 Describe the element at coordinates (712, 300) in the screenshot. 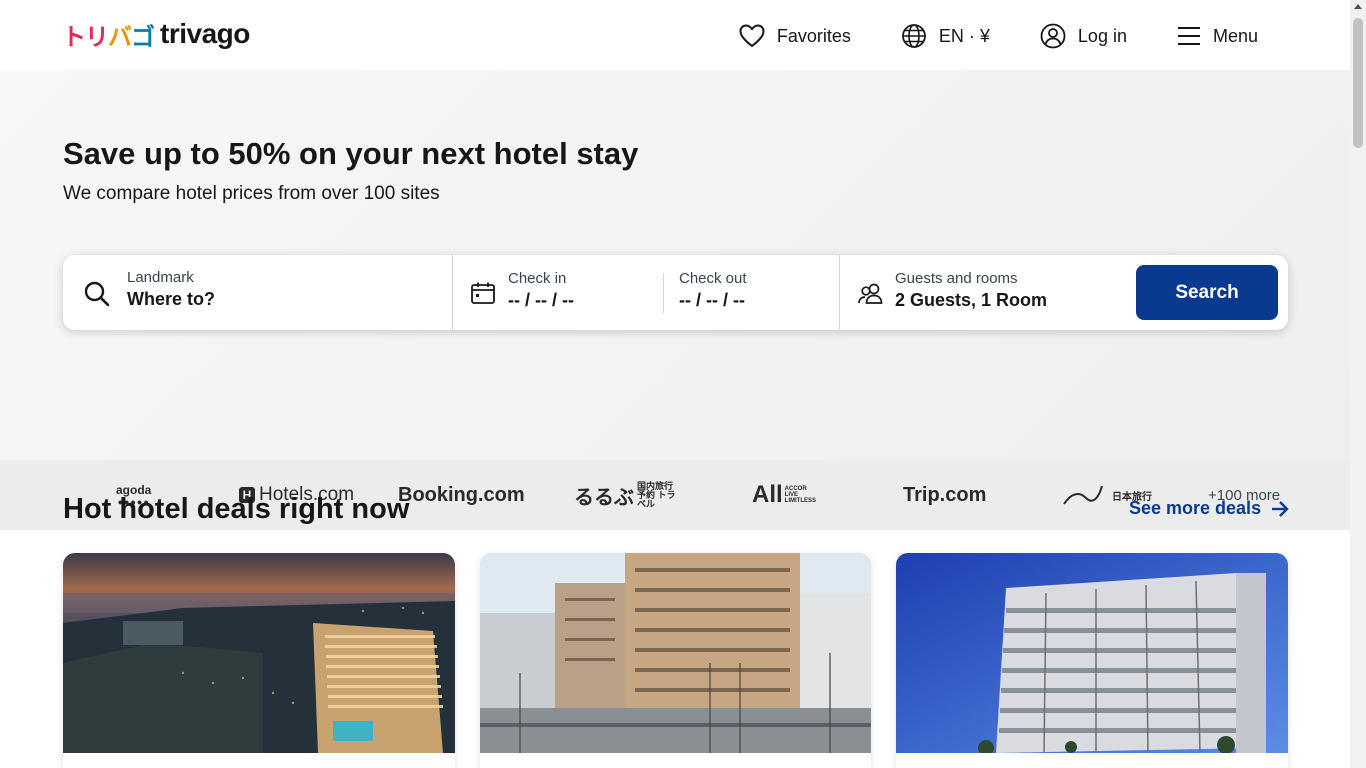

I see `checkout-value: -- / -- / --` at that location.